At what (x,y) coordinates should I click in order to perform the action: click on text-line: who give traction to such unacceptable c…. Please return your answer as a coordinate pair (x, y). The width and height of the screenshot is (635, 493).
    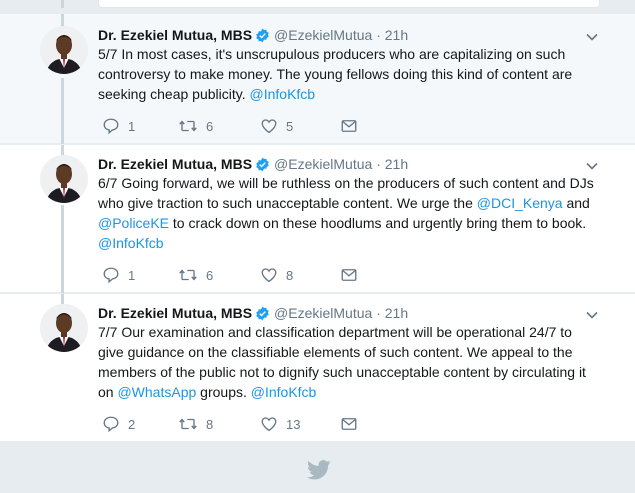
    Looking at the image, I should click on (348, 203).